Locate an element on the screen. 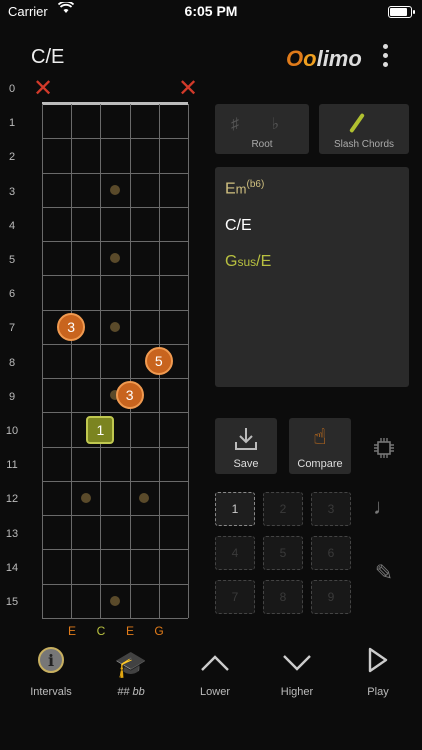 The image size is (422, 750). compare-button: ☝ Compare is located at coordinates (320, 446).